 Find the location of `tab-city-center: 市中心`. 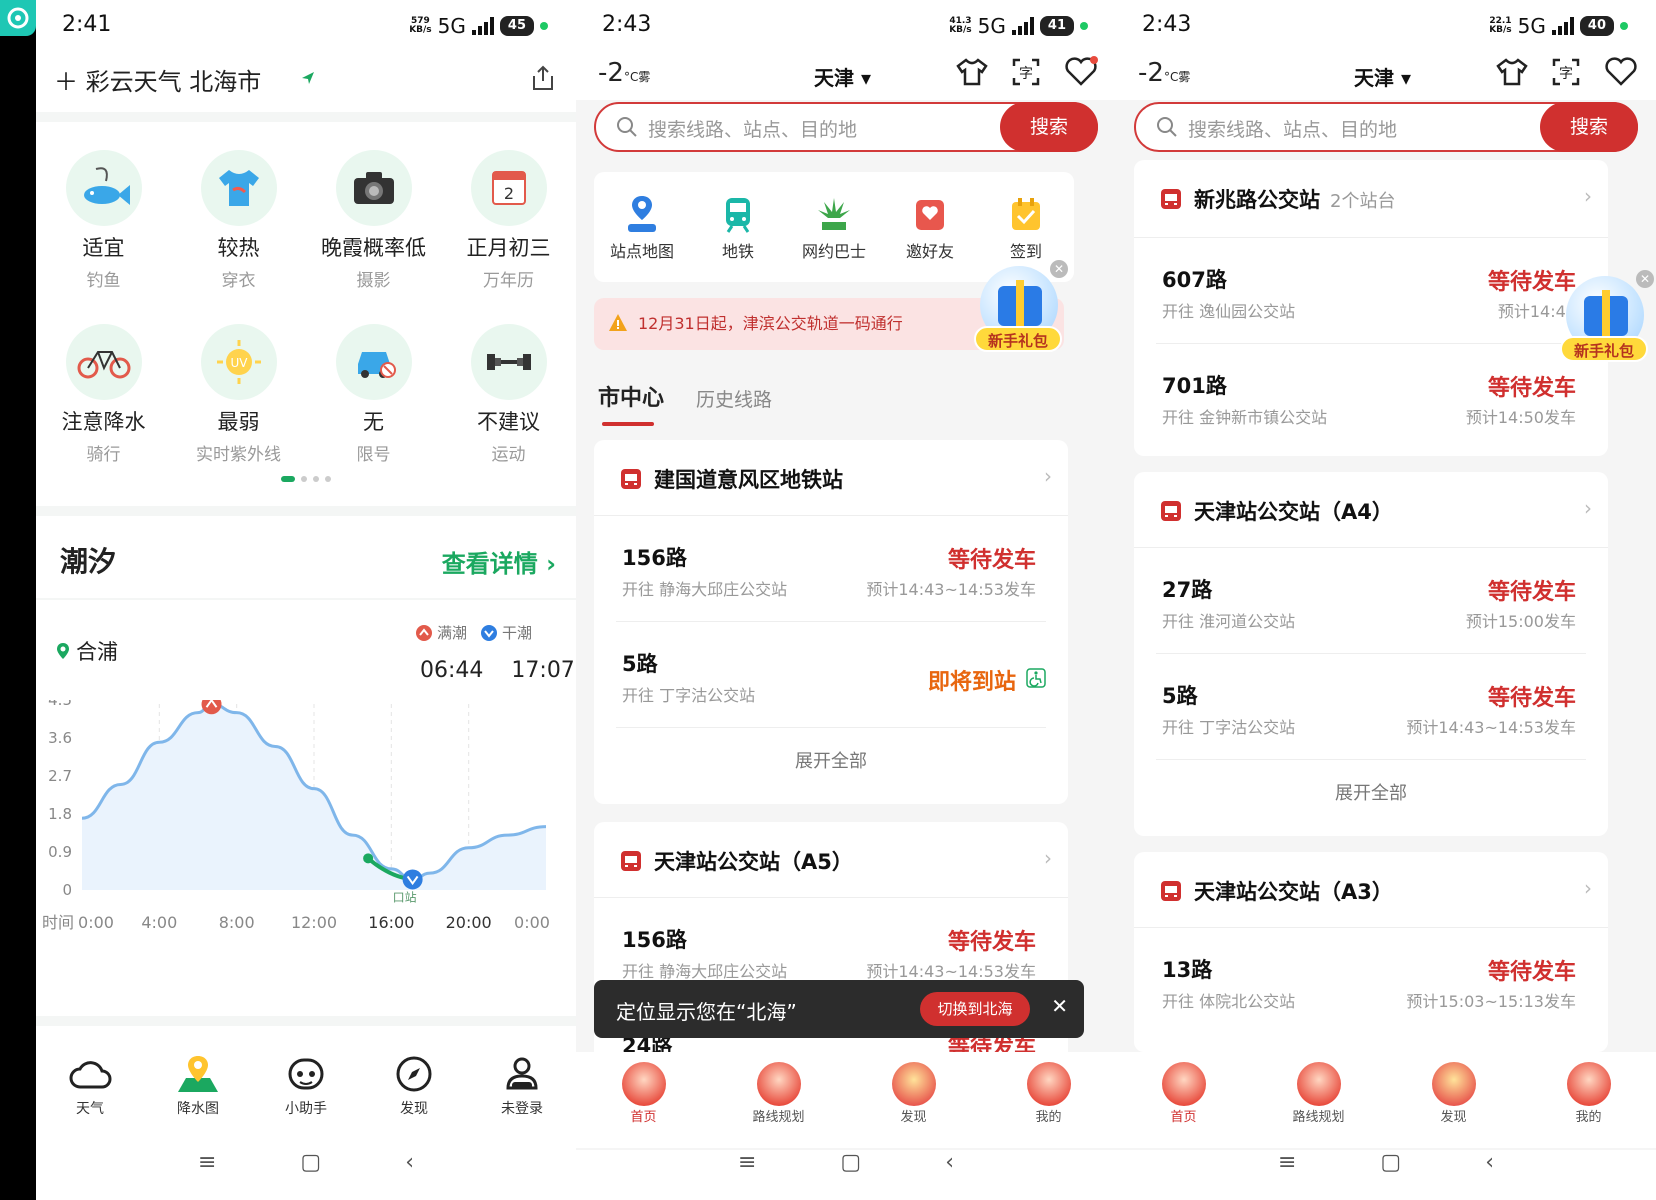

tab-city-center: 市中心 is located at coordinates (631, 403).